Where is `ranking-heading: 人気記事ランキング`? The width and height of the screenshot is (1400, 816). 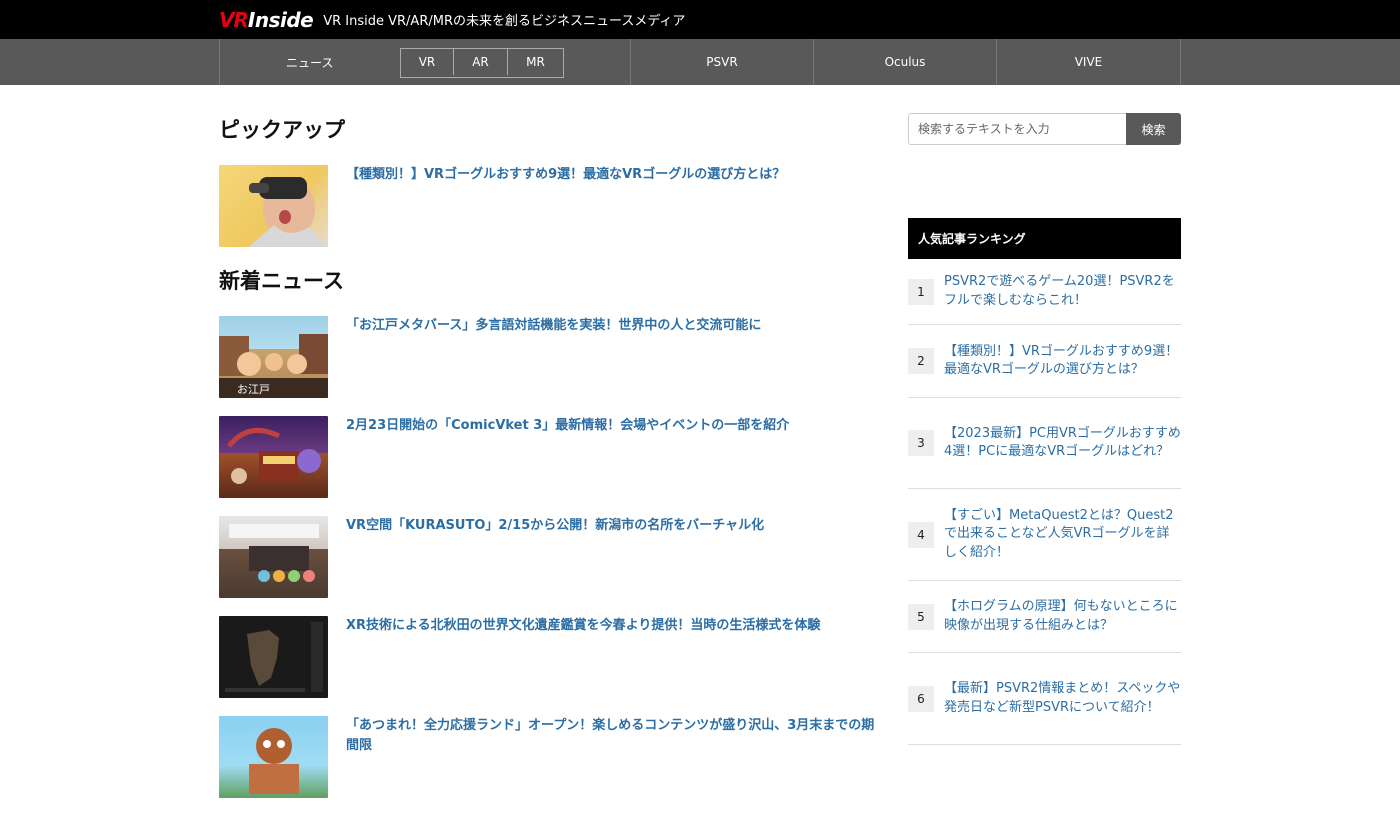 ranking-heading: 人気記事ランキング is located at coordinates (1044, 238).